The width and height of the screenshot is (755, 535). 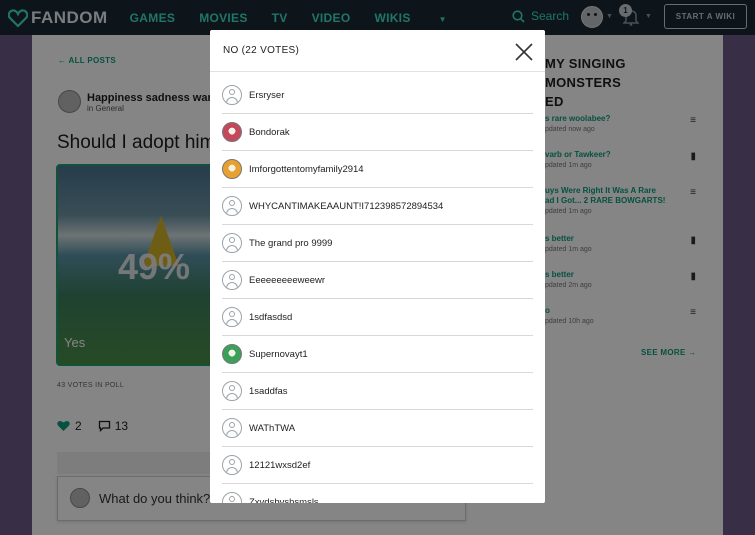 What do you see at coordinates (377, 493) in the screenshot?
I see `voter-row: Zxvdsbvshsmsls` at bounding box center [377, 493].